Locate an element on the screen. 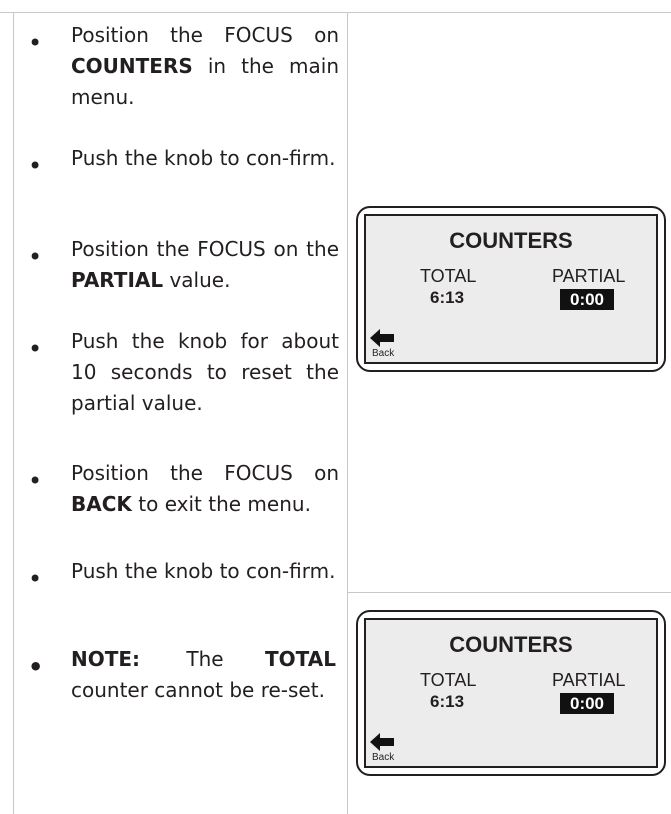 Image resolution: width=671 pixels, height=814 pixels. table-left-border is located at coordinates (13, 413).